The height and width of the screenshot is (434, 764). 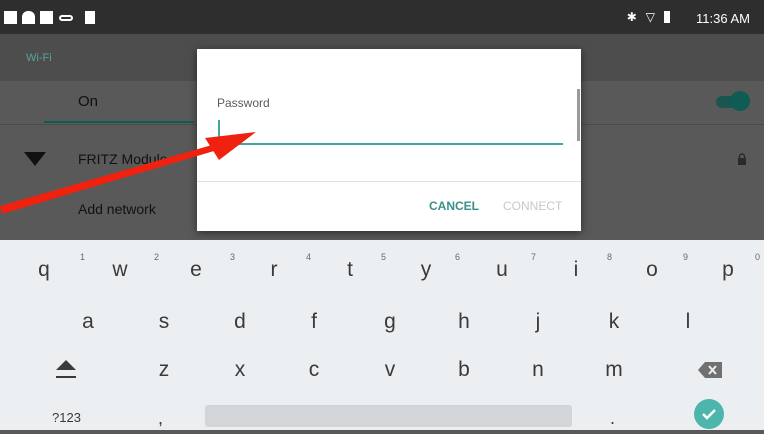 What do you see at coordinates (686, 257) in the screenshot?
I see `key-hint: 9` at bounding box center [686, 257].